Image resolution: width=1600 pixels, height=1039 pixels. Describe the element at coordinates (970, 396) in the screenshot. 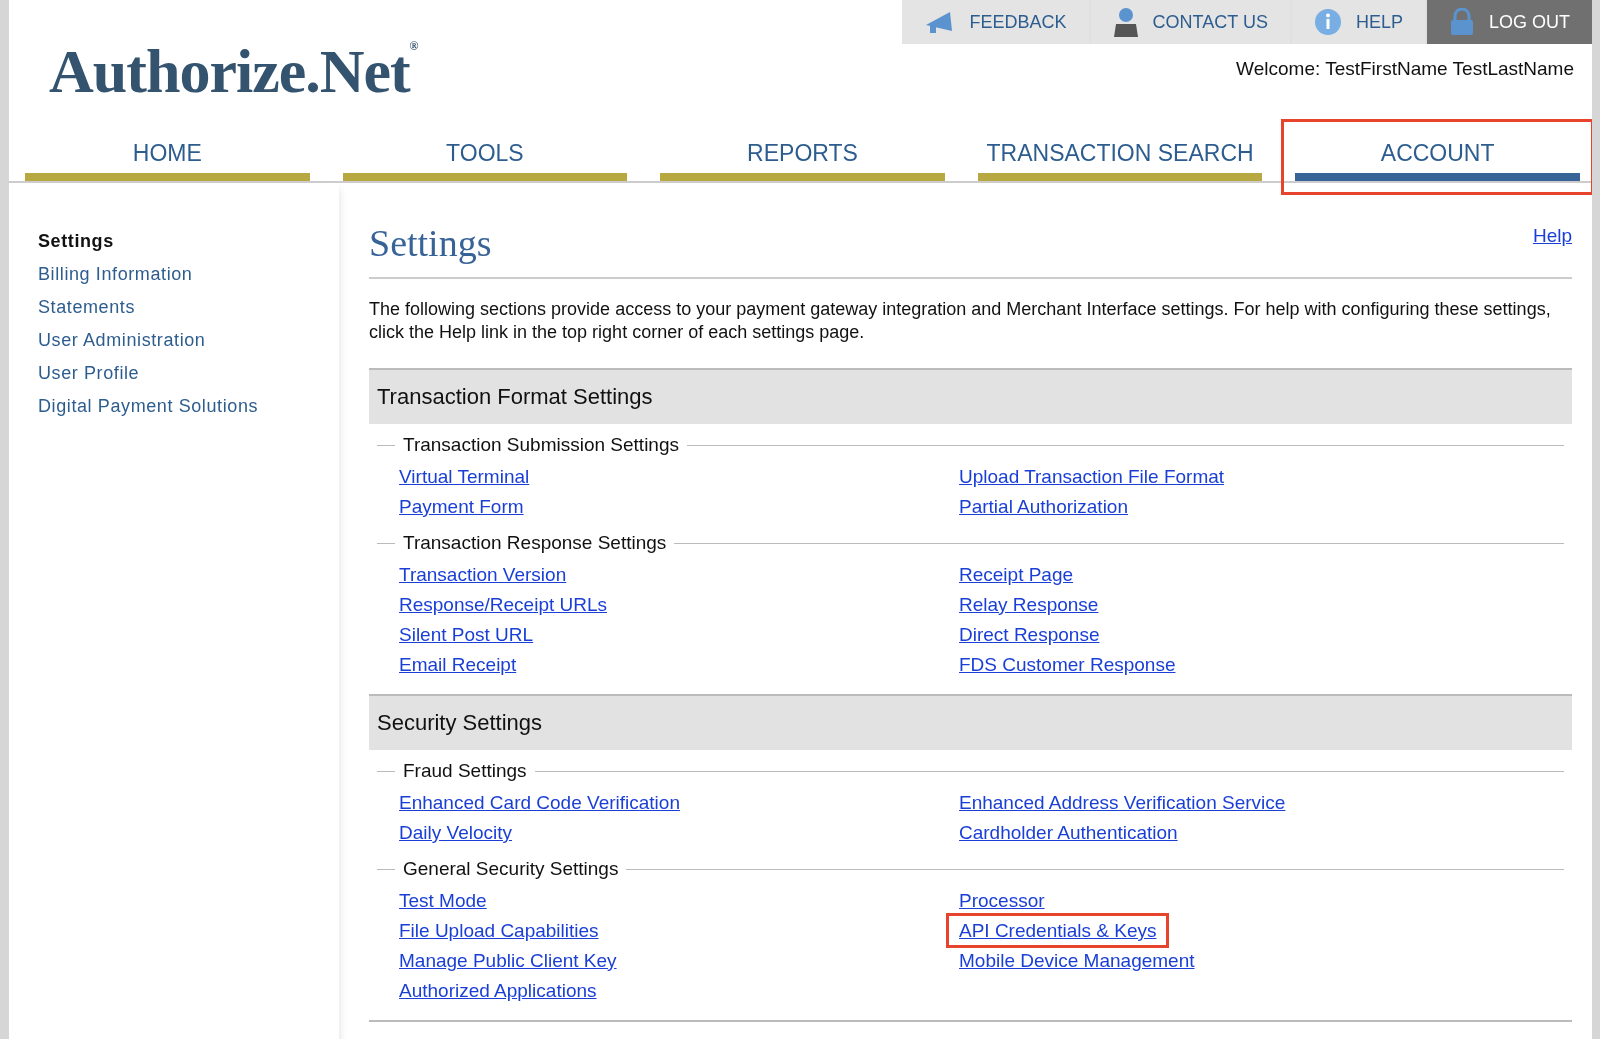

I see `section-header: Transaction Format Settings` at that location.